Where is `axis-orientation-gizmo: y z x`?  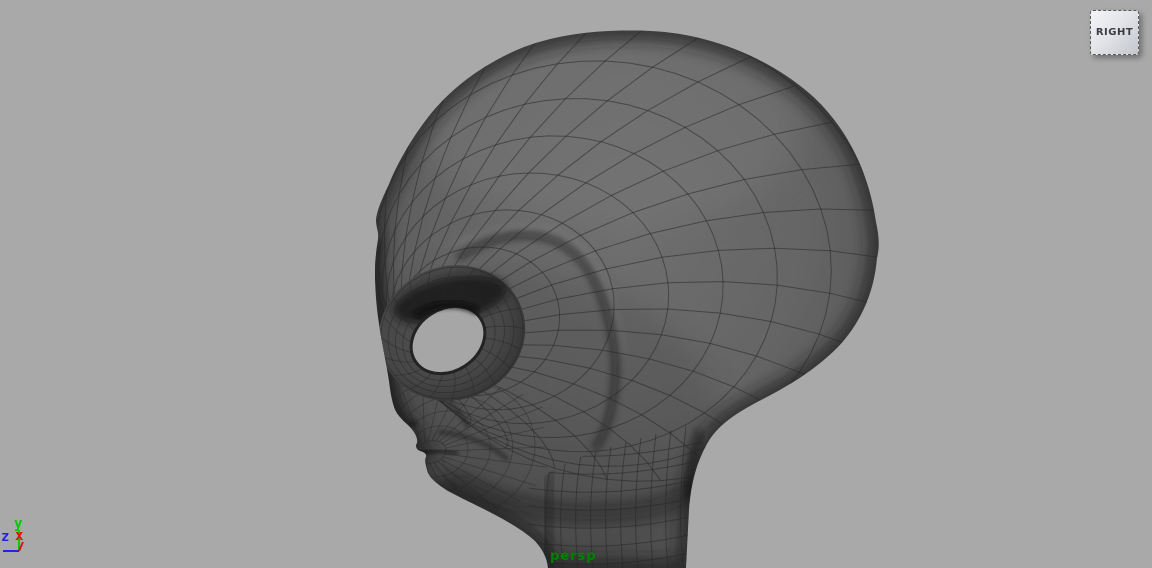
axis-orientation-gizmo: y z x is located at coordinates (12, 534).